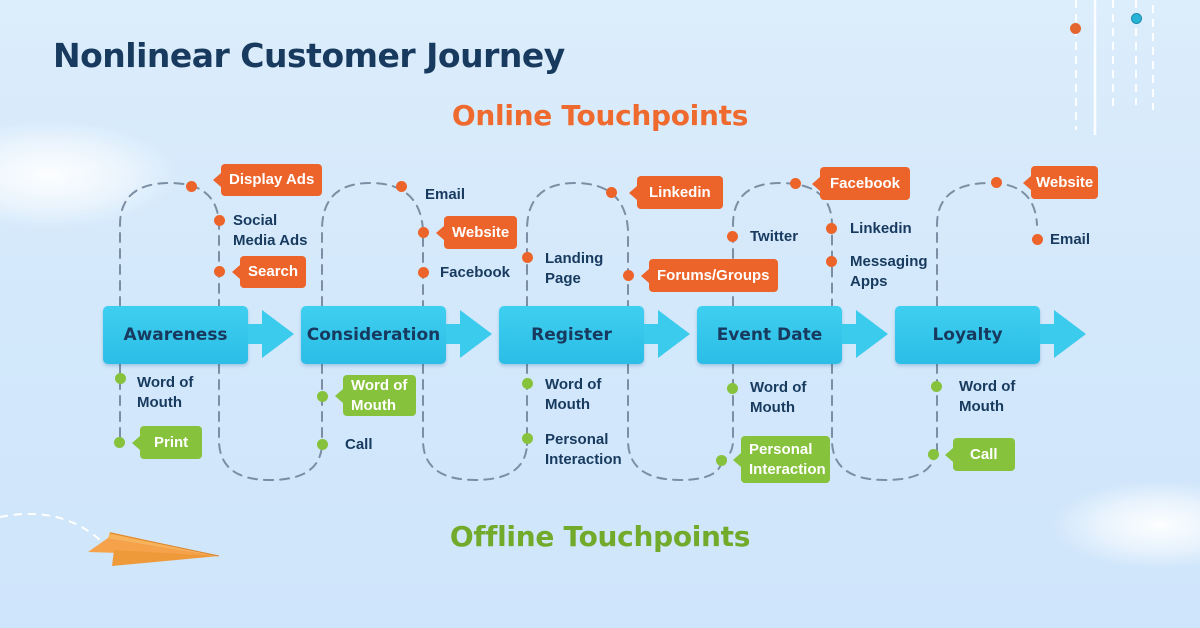  I want to click on stage-loyalty: Loyalty, so click(967, 335).